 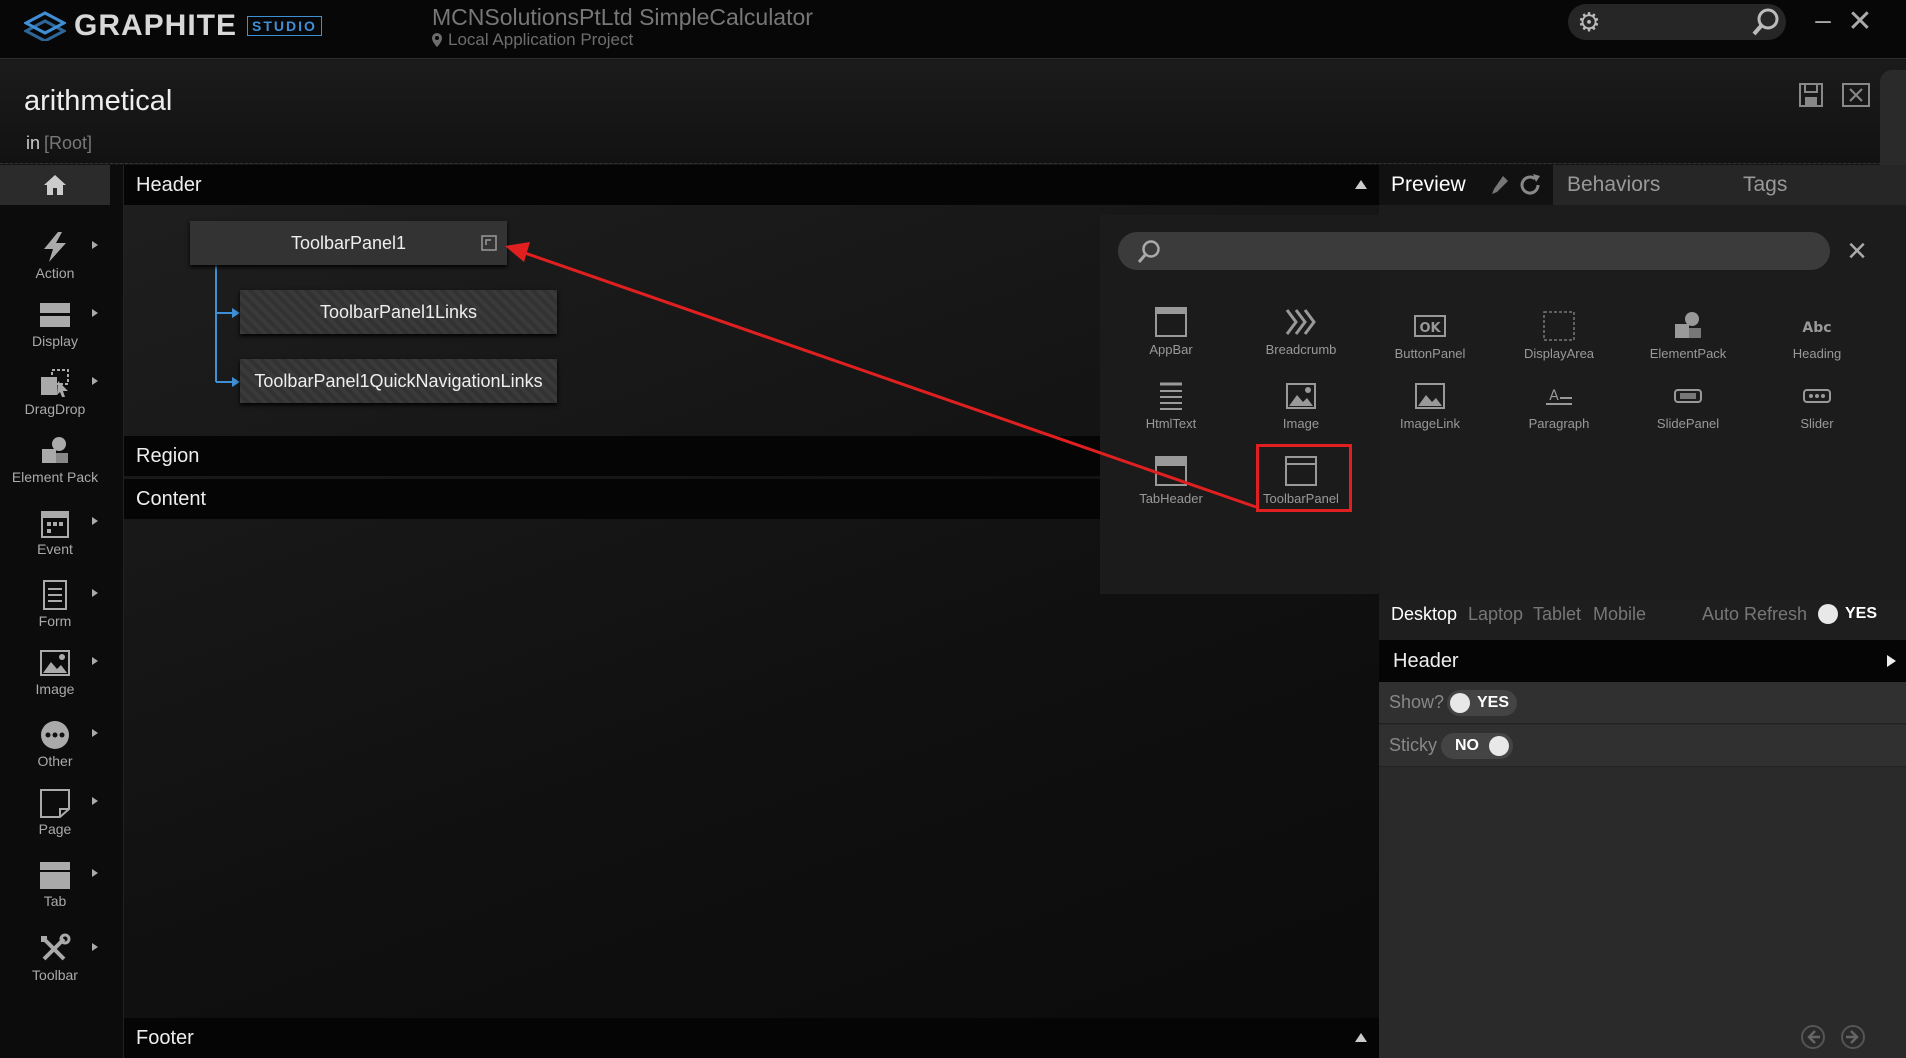 What do you see at coordinates (55, 466) in the screenshot?
I see `sidebar-item-element-pack: Element Pack` at bounding box center [55, 466].